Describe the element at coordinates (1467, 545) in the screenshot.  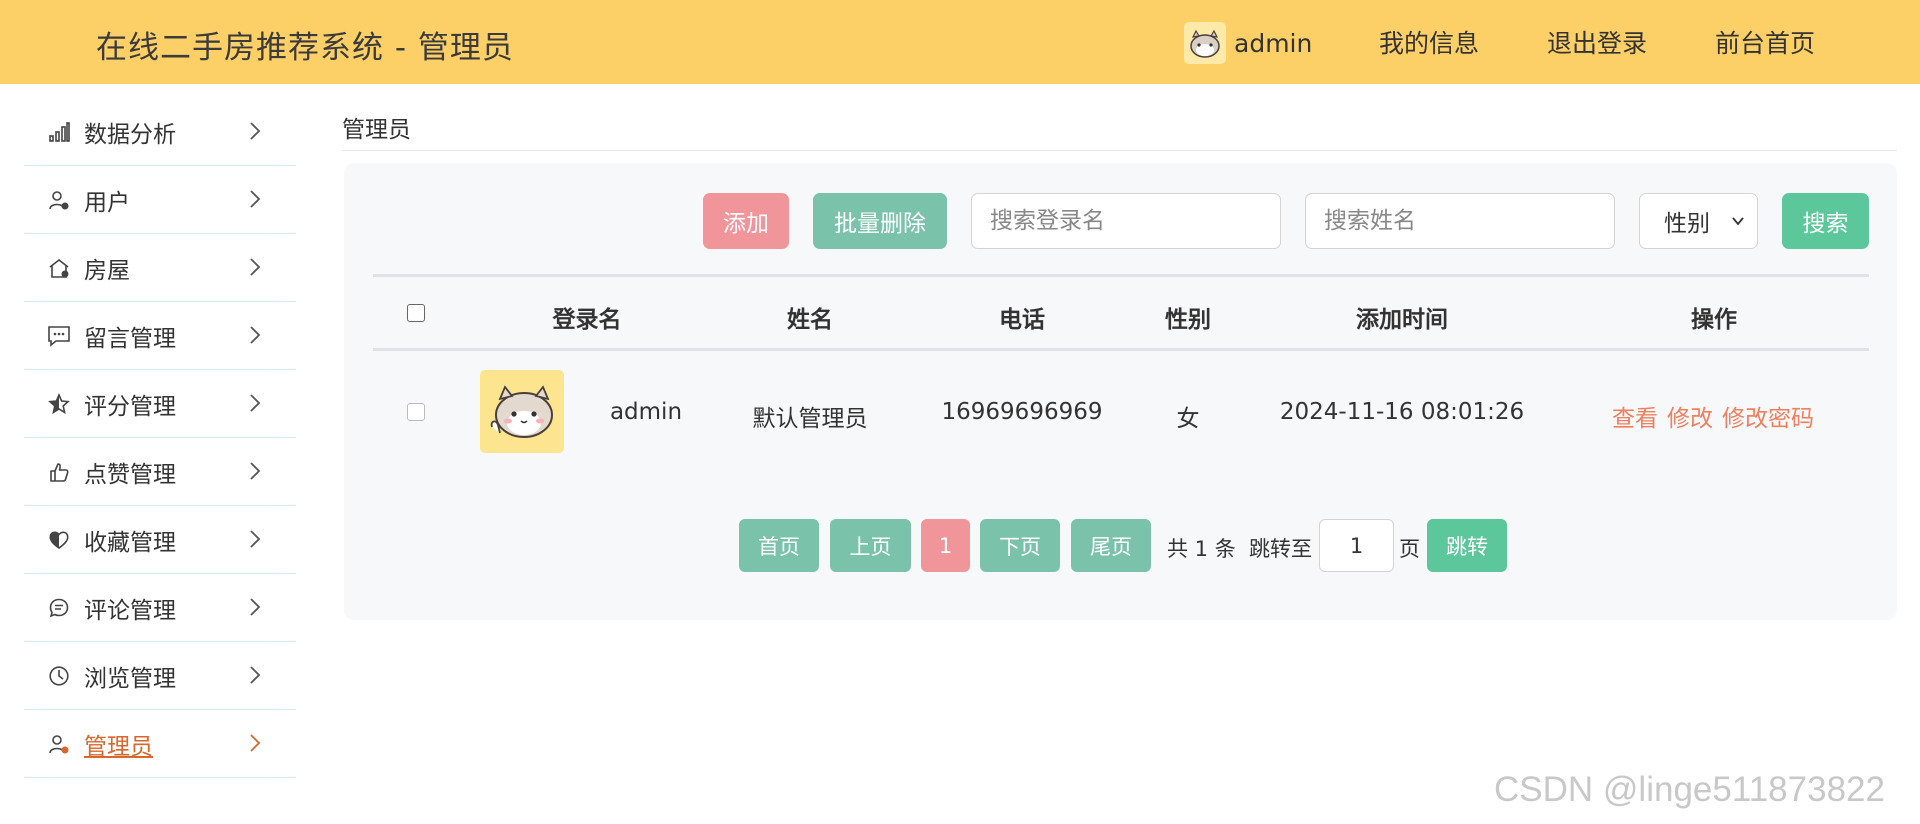
I see `jump-button: 跳转` at that location.